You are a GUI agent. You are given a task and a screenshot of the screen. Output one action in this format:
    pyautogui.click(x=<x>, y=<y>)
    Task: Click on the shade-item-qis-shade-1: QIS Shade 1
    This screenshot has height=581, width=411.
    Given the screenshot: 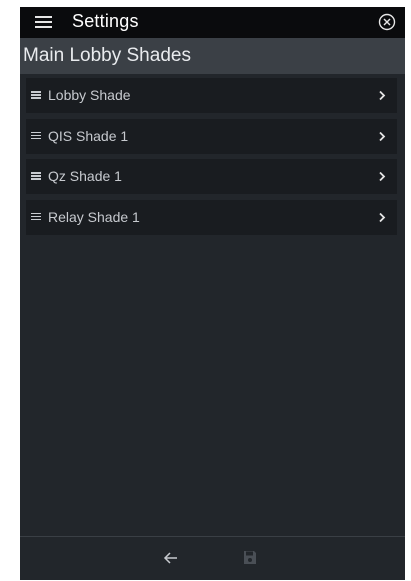 What is the action you would take?
    pyautogui.click(x=211, y=136)
    